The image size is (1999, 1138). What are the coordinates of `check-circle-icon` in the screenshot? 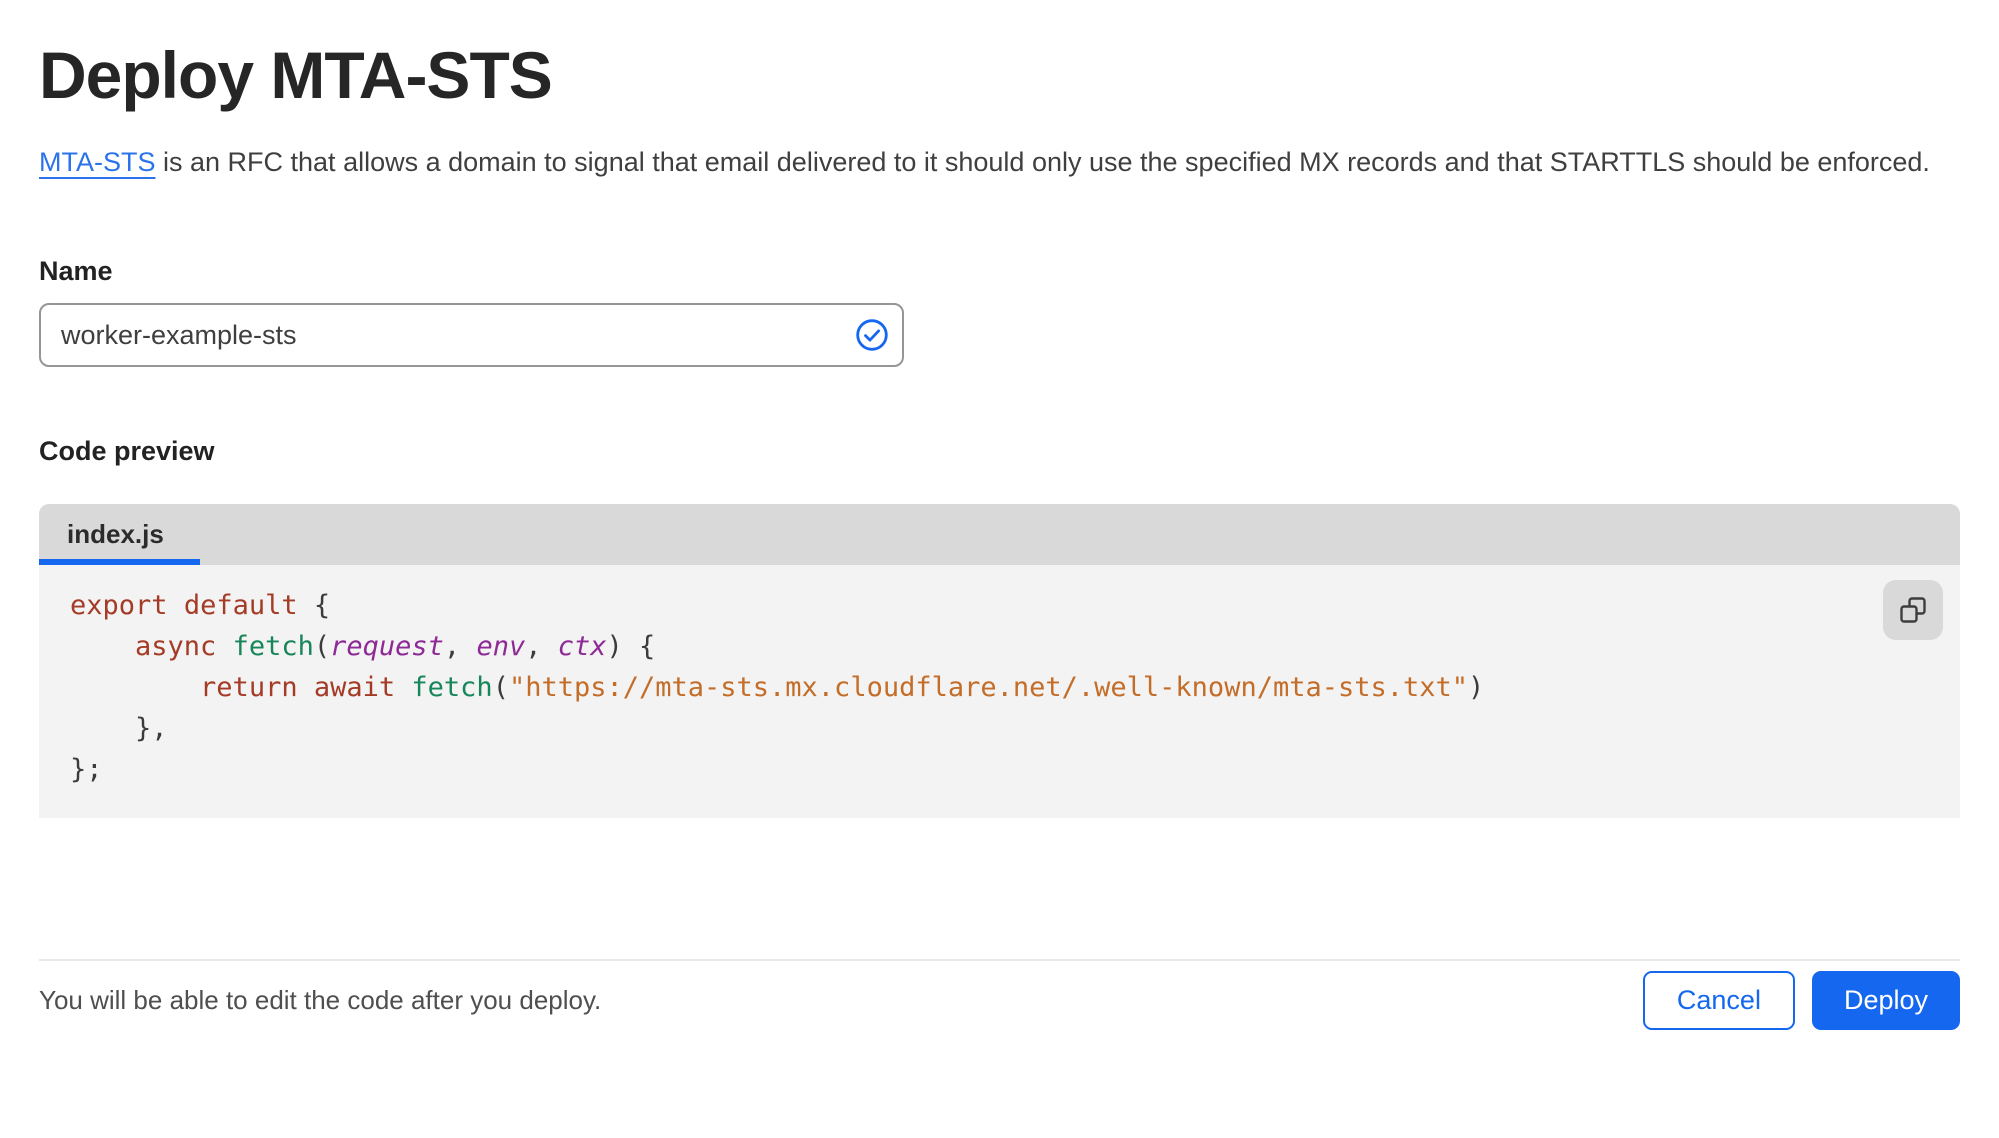 It's located at (872, 335).